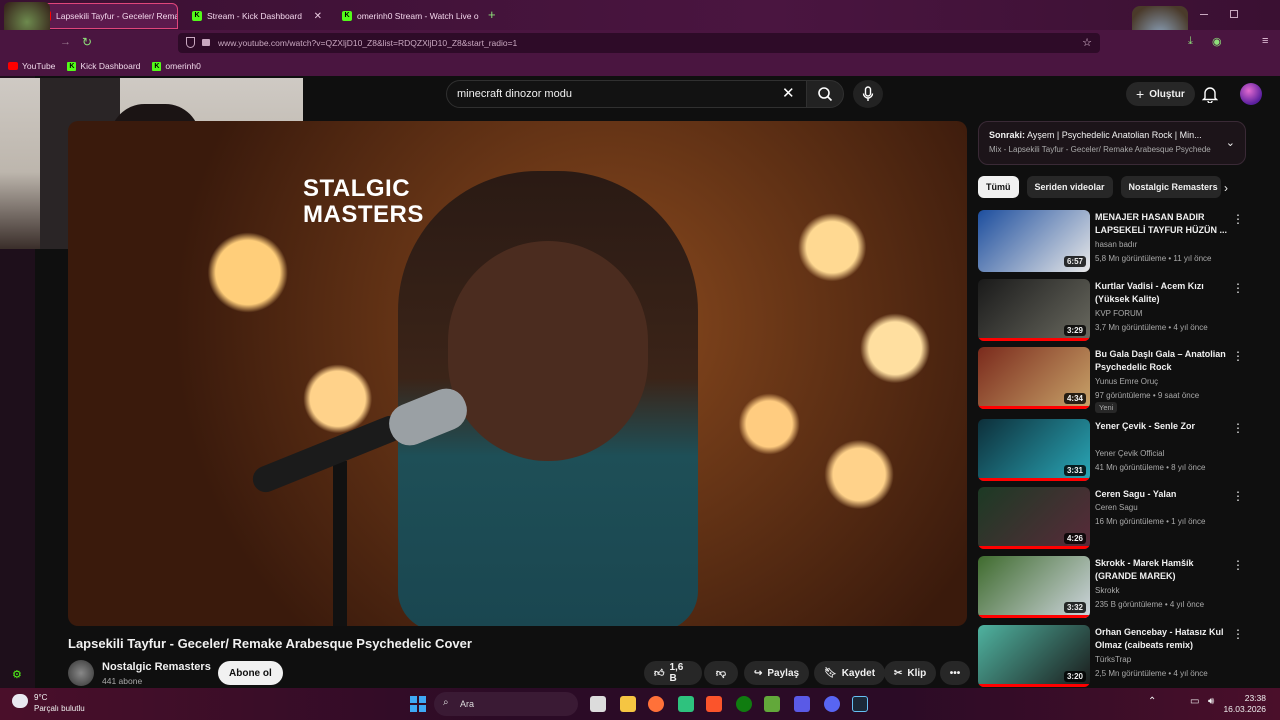 This screenshot has width=1280, height=720. Describe the element at coordinates (744, 704) in the screenshot. I see `xbox-icon` at that location.